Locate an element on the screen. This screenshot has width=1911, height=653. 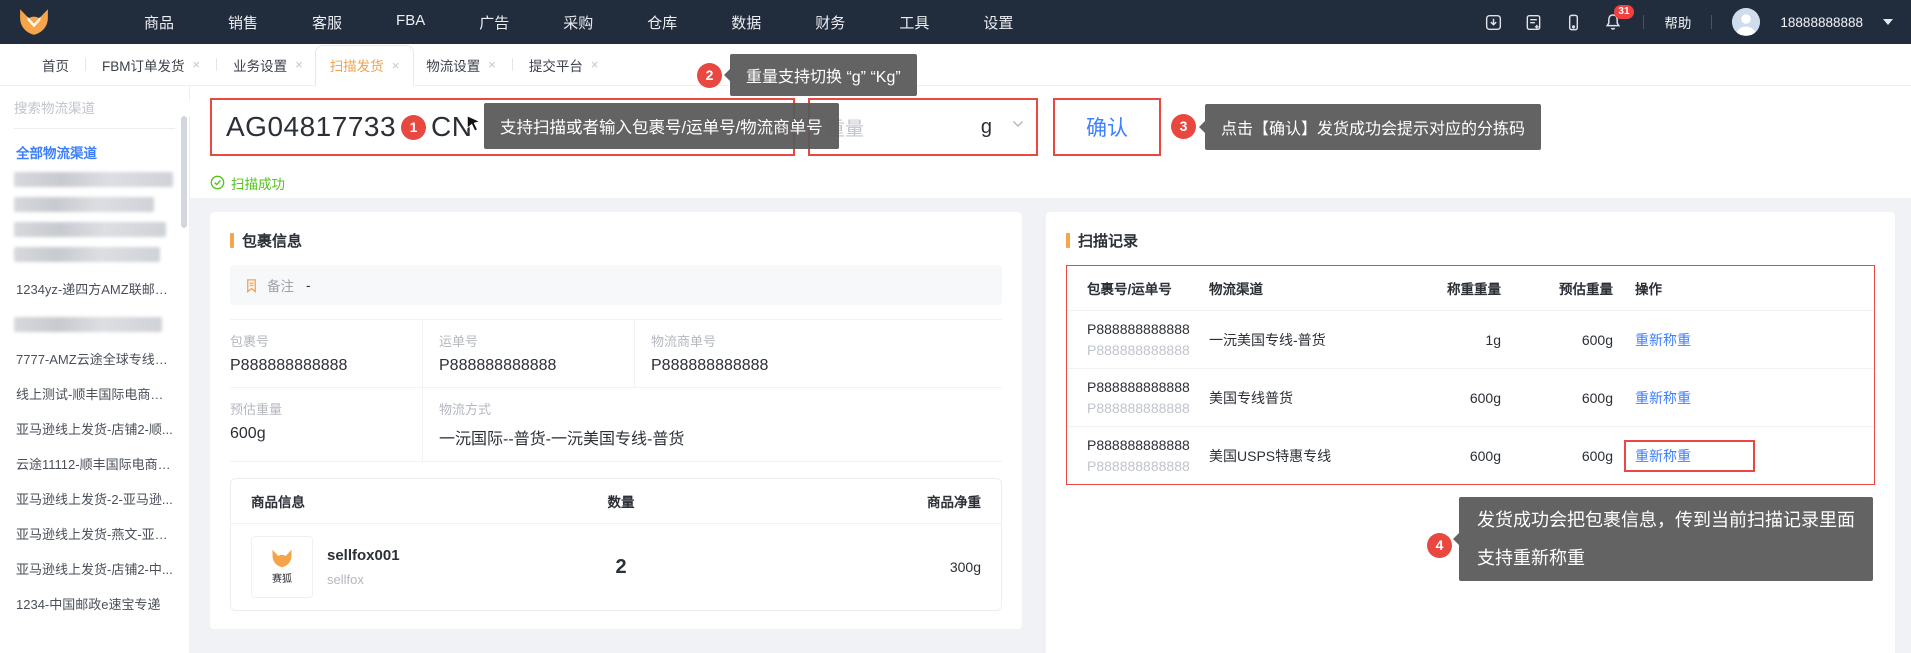
nav-item-service: 客服 is located at coordinates (327, 22).